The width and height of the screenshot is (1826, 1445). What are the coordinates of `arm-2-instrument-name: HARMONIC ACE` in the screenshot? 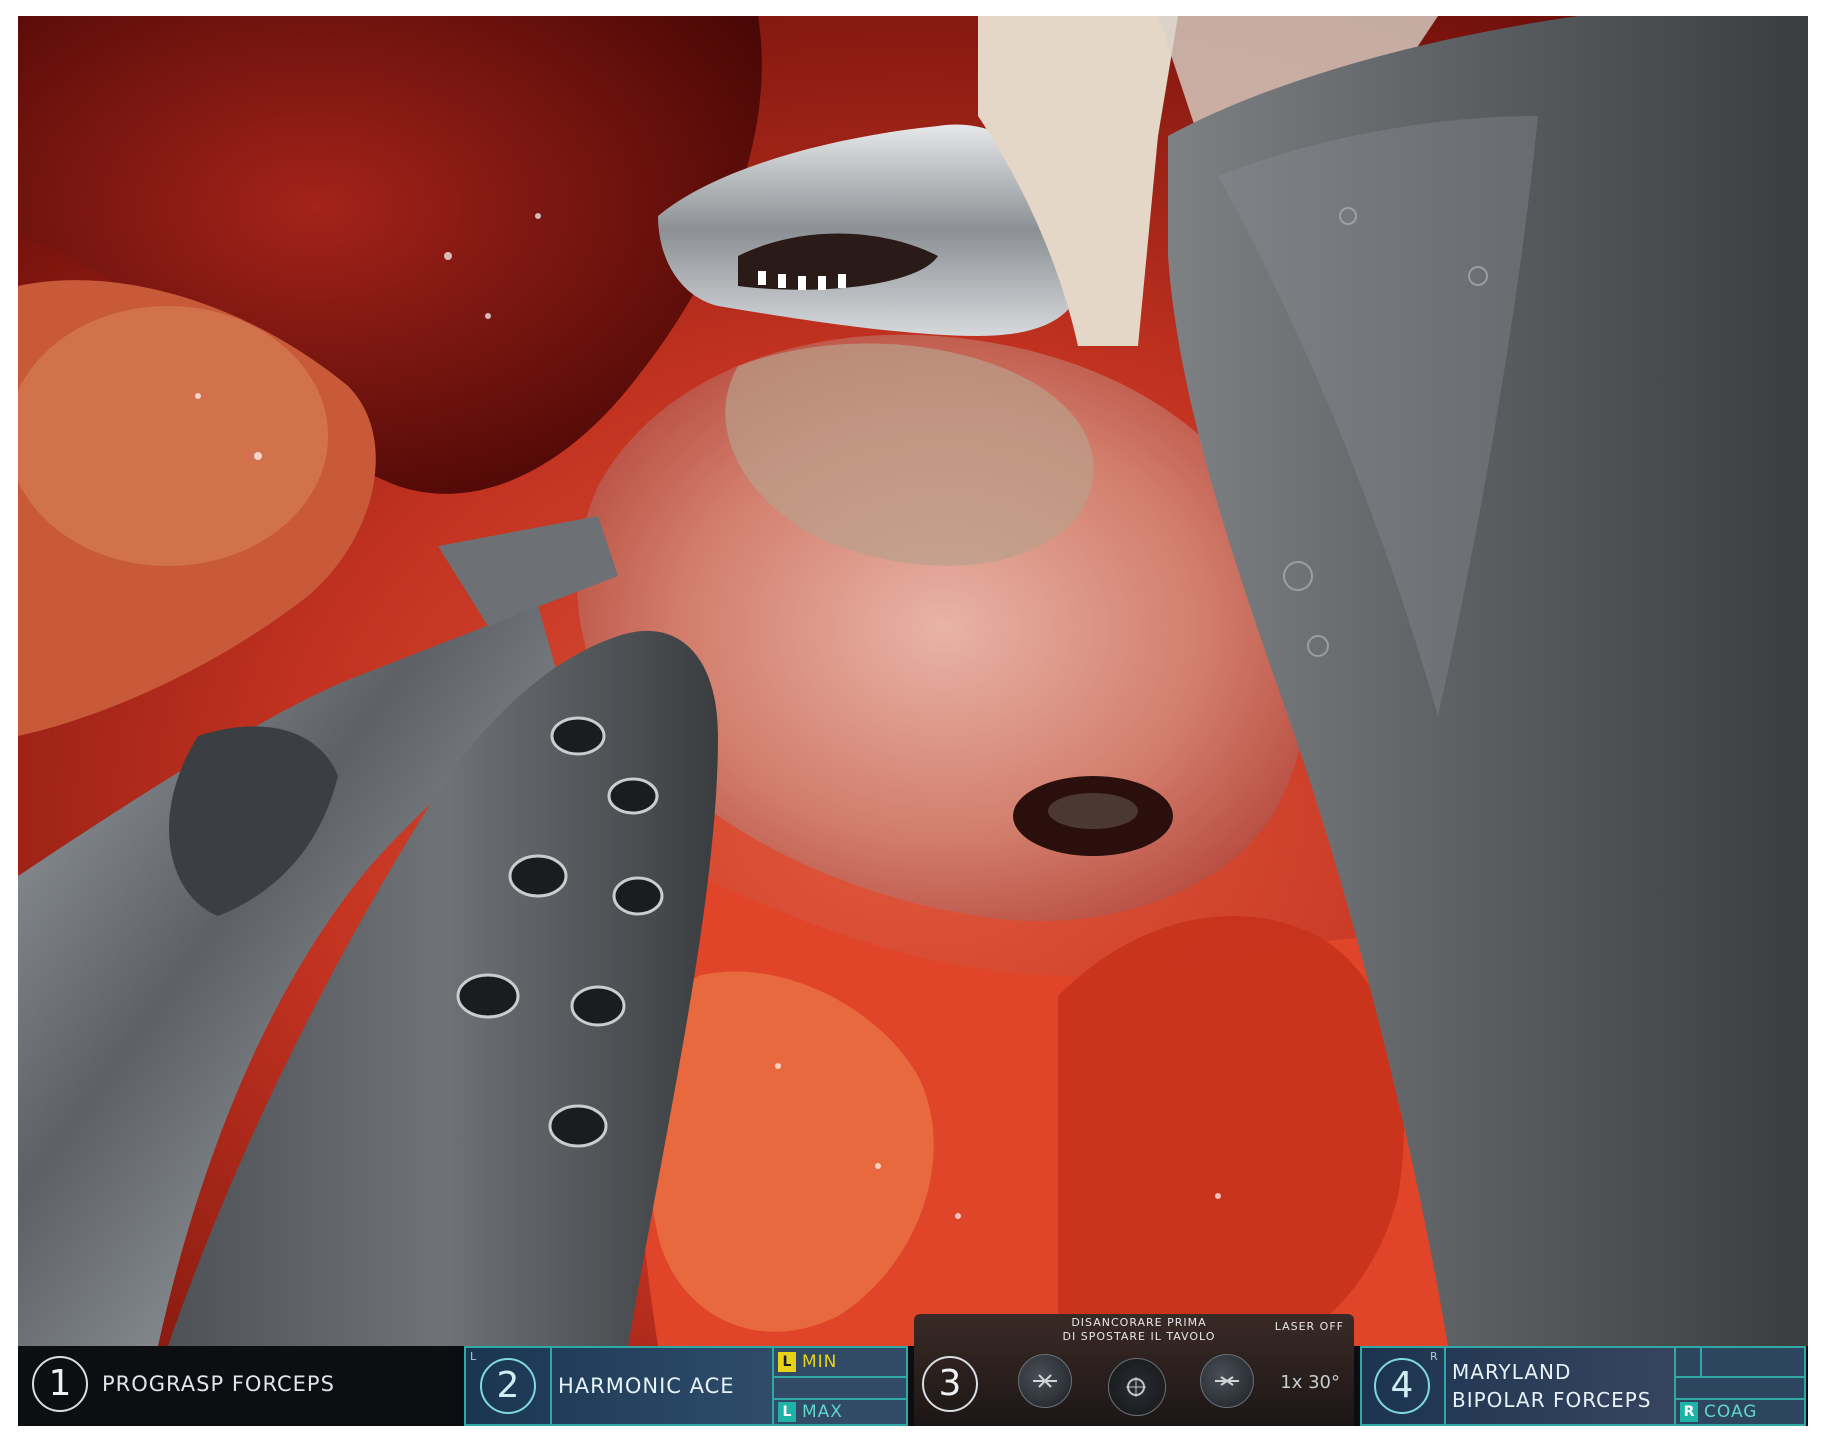 It's located at (646, 1386).